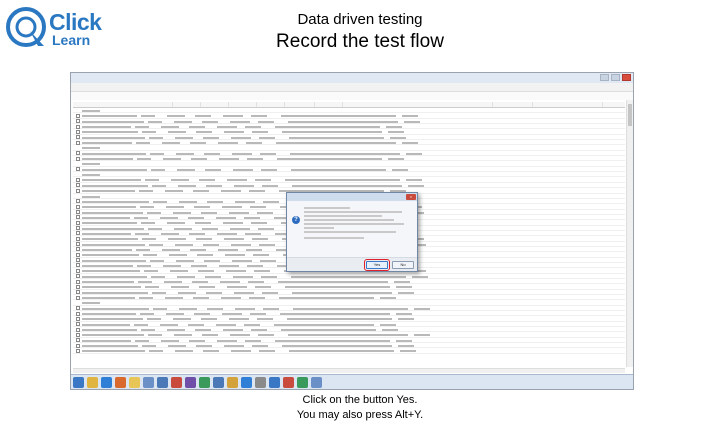 This screenshot has height=437, width=720. I want to click on browser-icon, so click(106, 382).